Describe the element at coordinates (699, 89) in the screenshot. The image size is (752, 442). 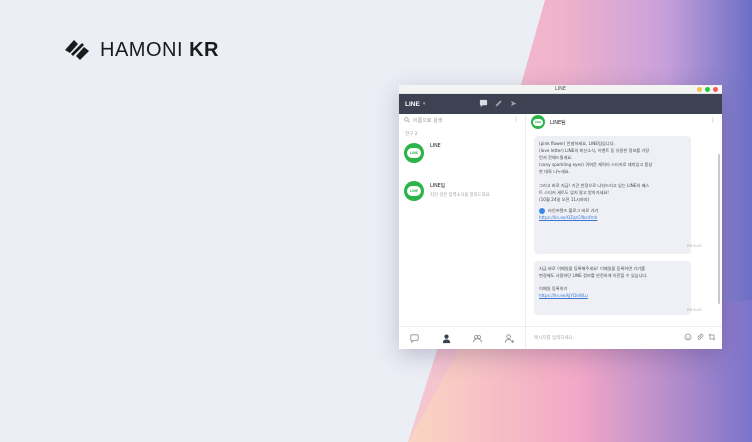
I see `minimize-button` at that location.